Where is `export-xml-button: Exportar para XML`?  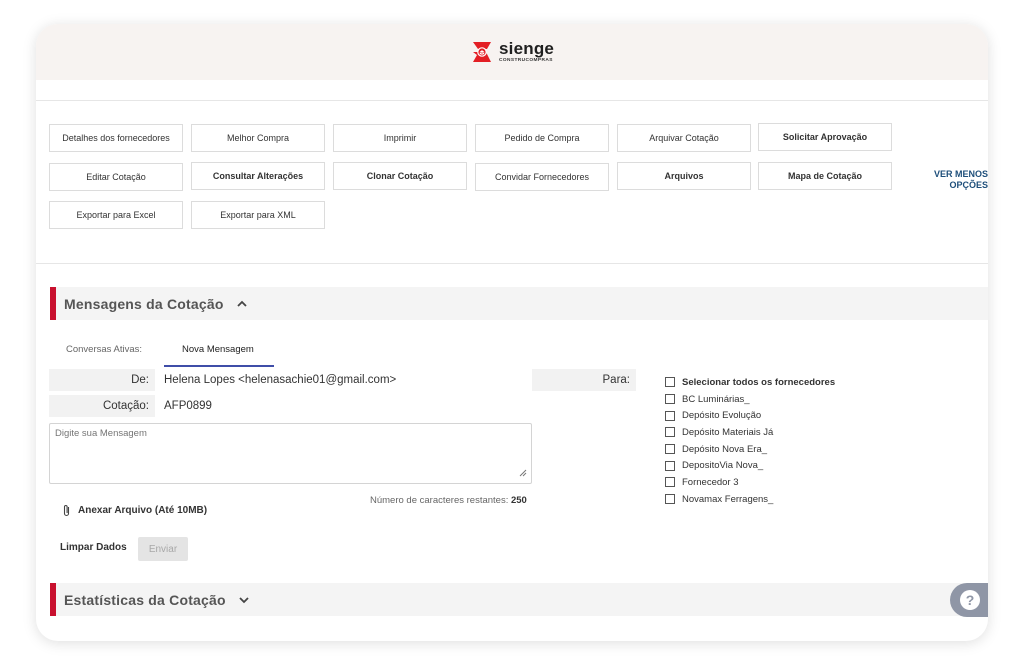 export-xml-button: Exportar para XML is located at coordinates (258, 215).